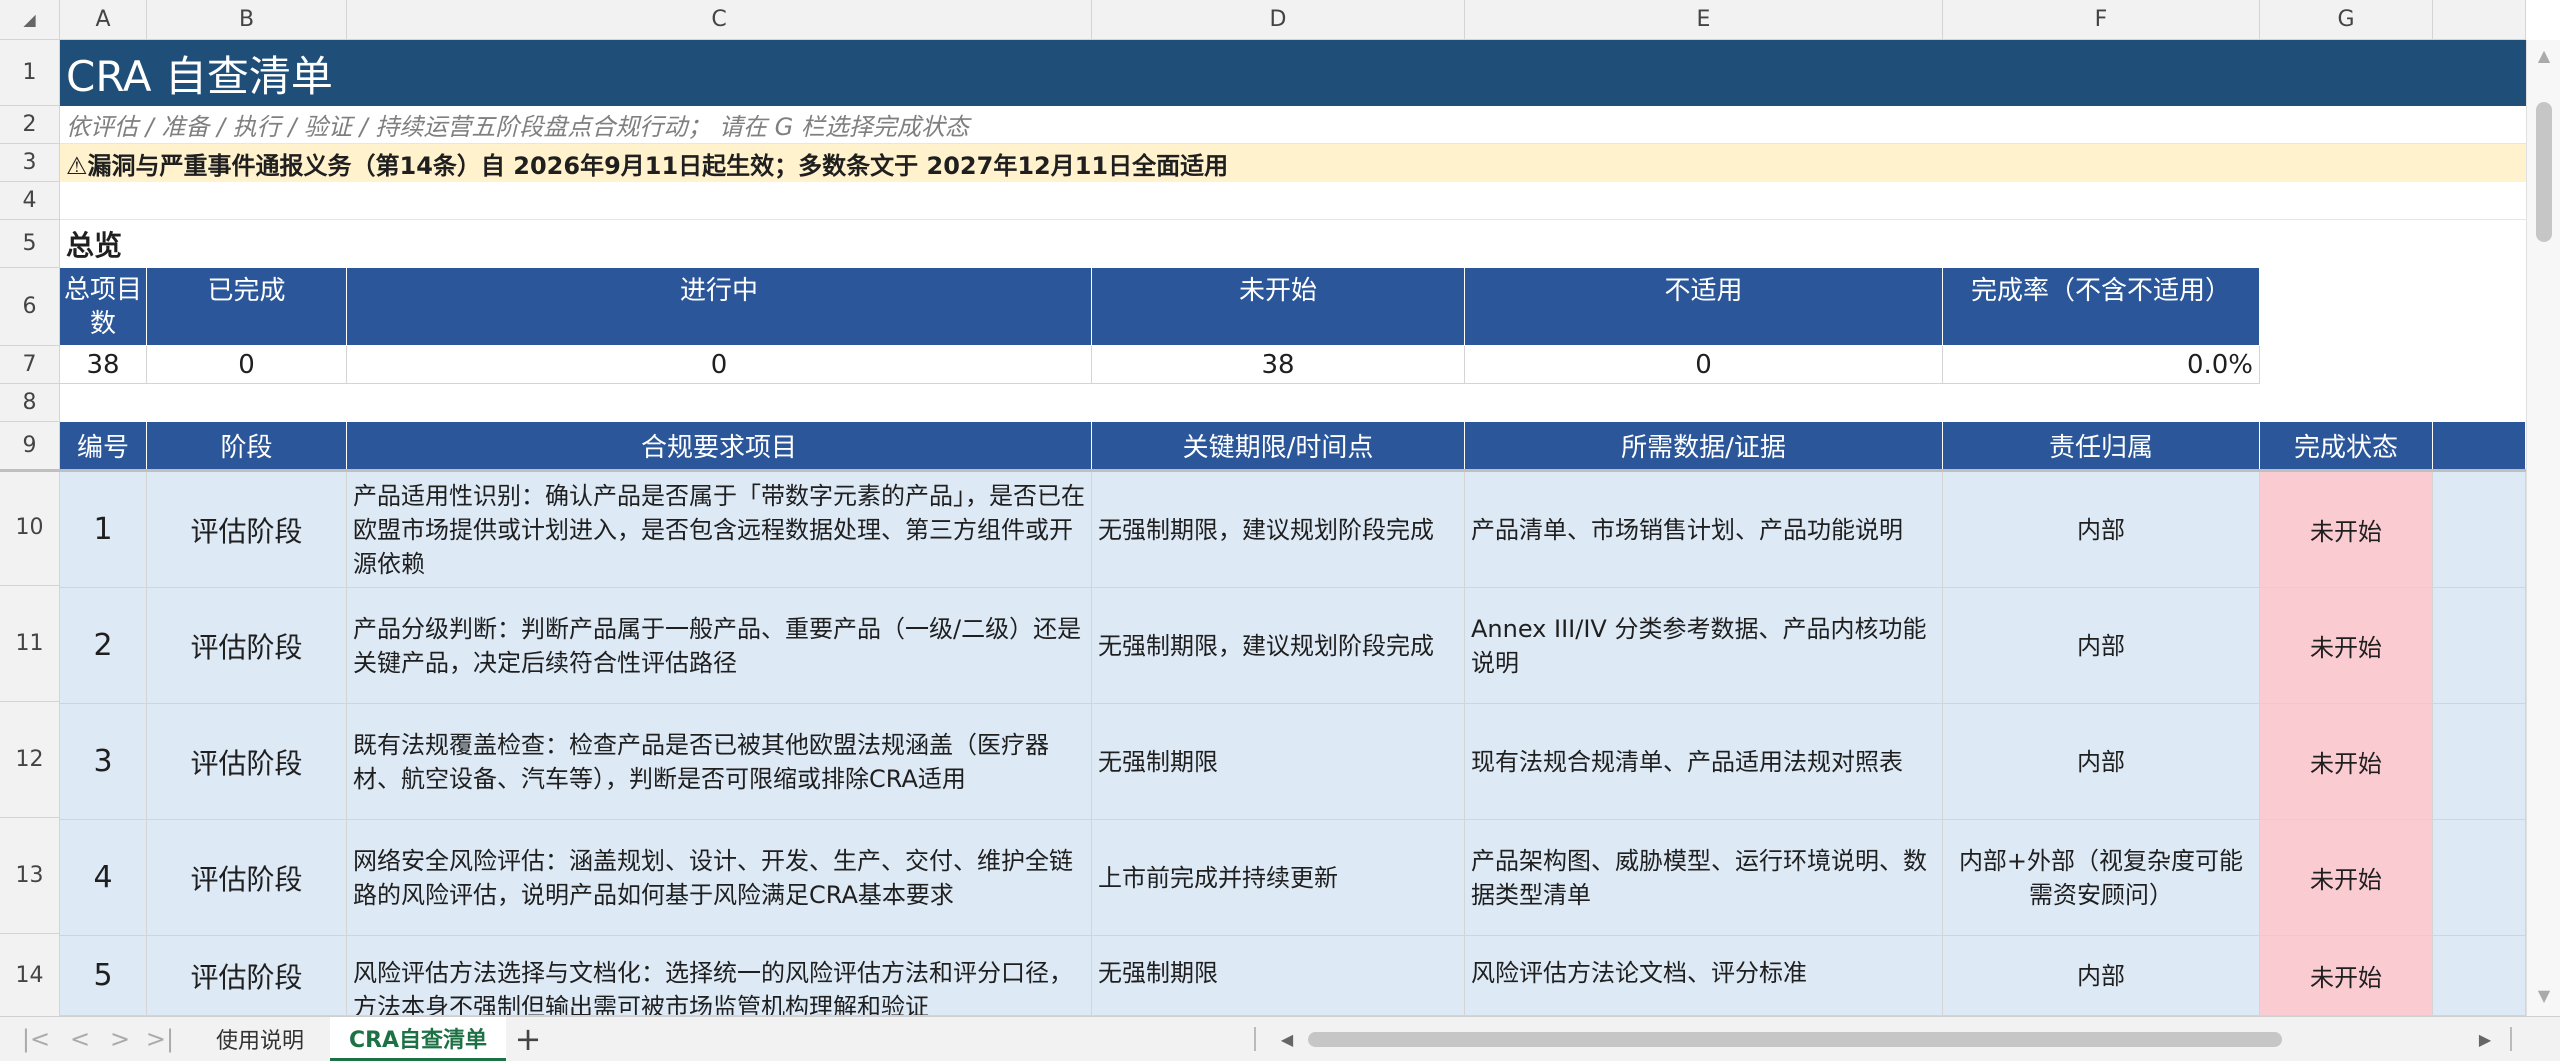  I want to click on item-number: 4, so click(103, 878).